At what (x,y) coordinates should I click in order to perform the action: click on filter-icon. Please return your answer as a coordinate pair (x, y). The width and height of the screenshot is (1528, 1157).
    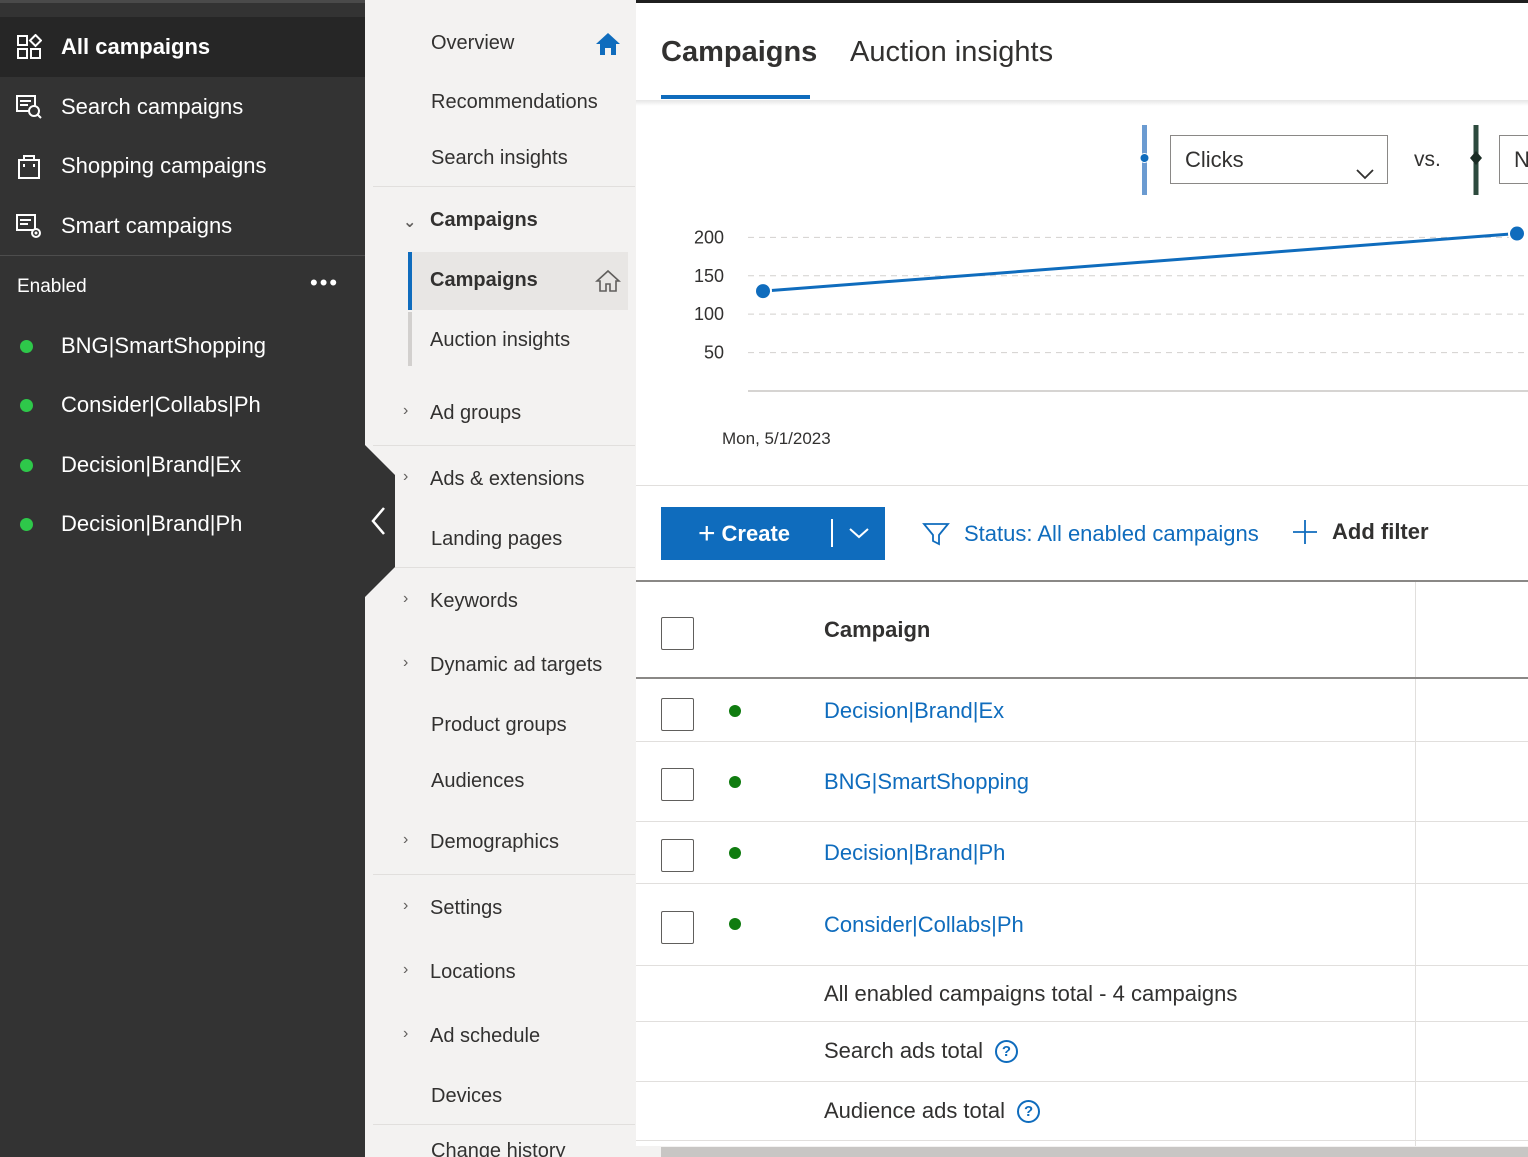
    Looking at the image, I should click on (936, 534).